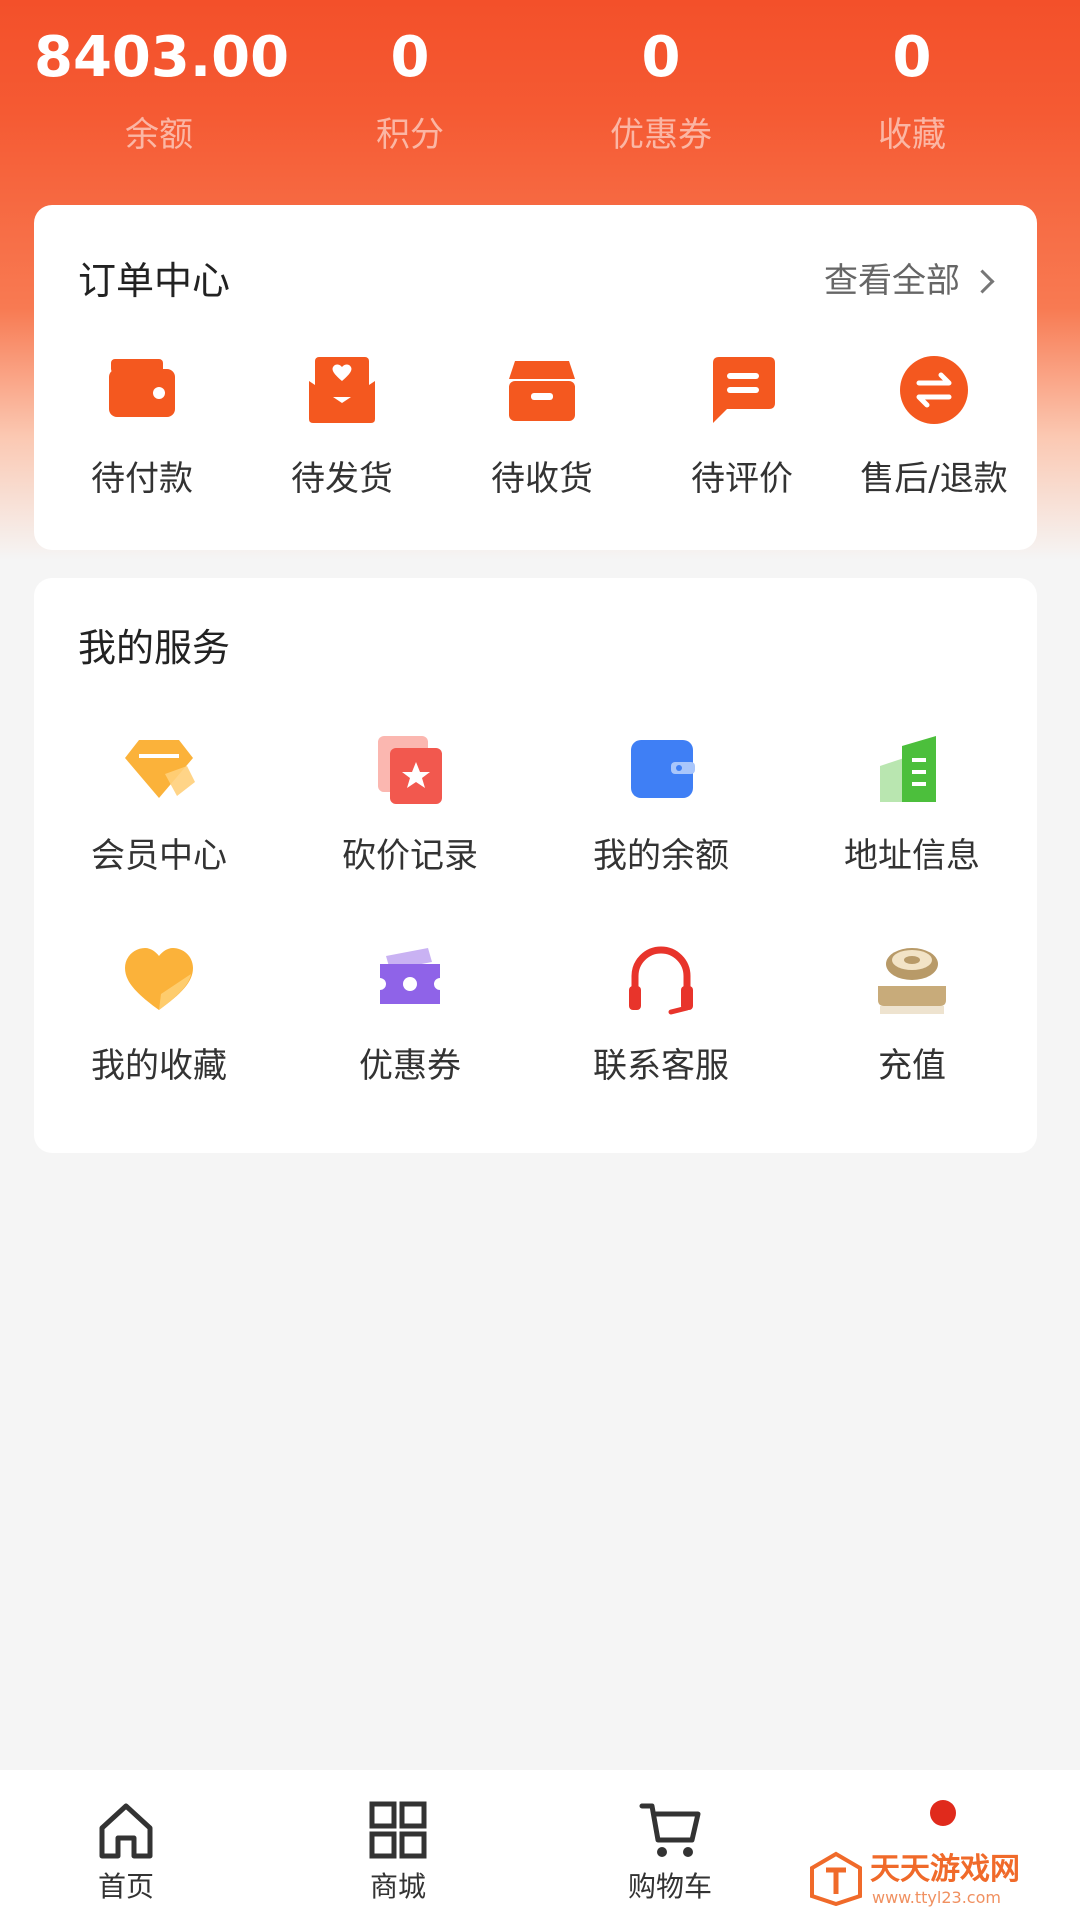  Describe the element at coordinates (154, 648) in the screenshot. I see `my-services-title: 我的服务` at that location.